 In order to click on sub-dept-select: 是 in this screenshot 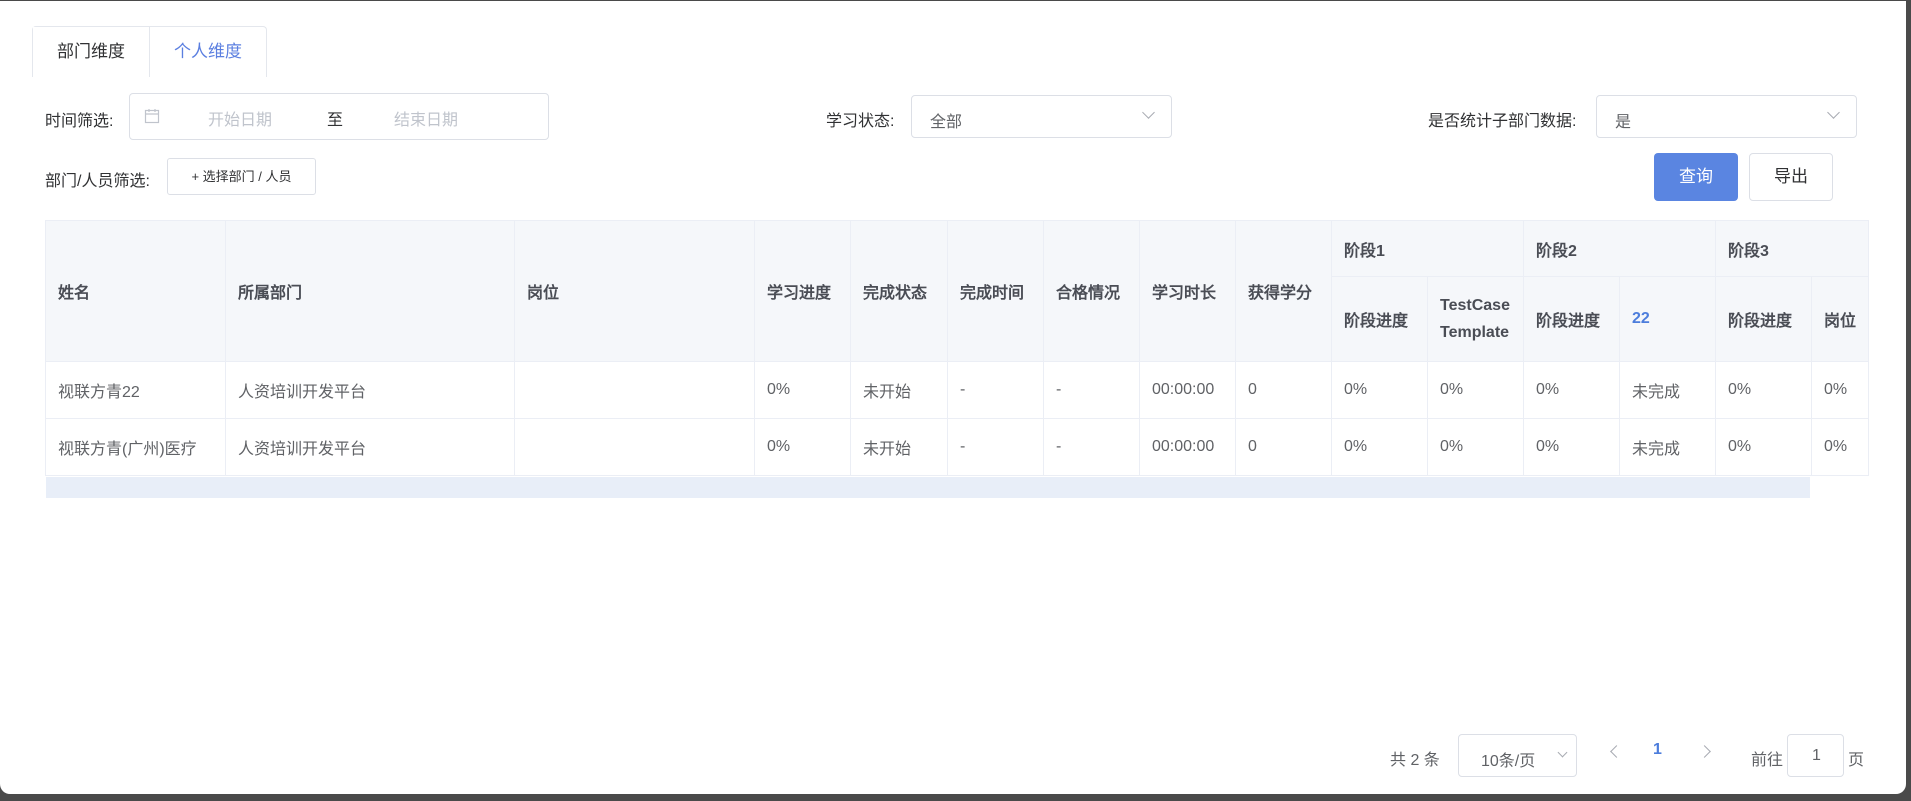, I will do `click(1726, 116)`.